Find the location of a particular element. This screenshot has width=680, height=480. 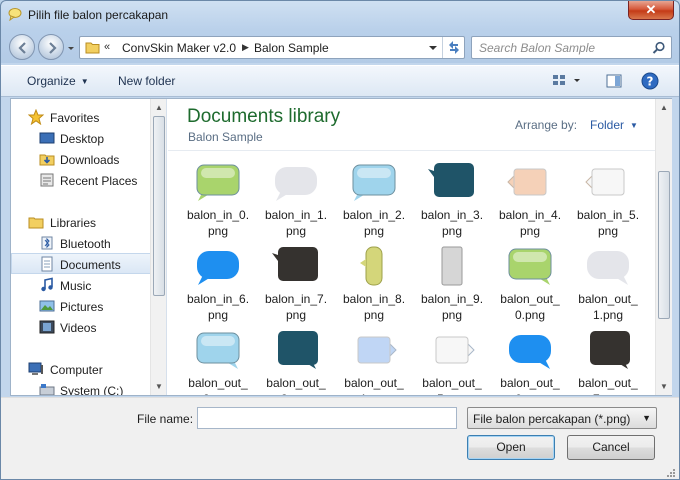

nav-recent-places: Recent Places is located at coordinates (81, 180).